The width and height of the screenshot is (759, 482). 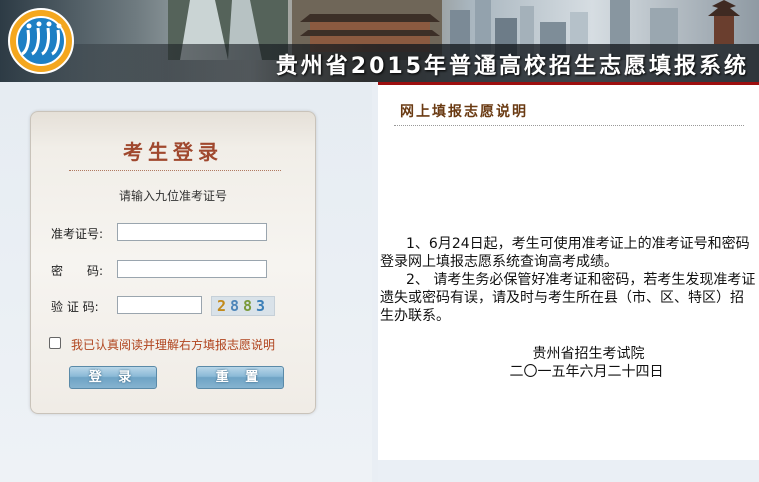 What do you see at coordinates (173, 344) in the screenshot?
I see `agree-label: 我已认真阅读并理解右方填报志愿说明` at bounding box center [173, 344].